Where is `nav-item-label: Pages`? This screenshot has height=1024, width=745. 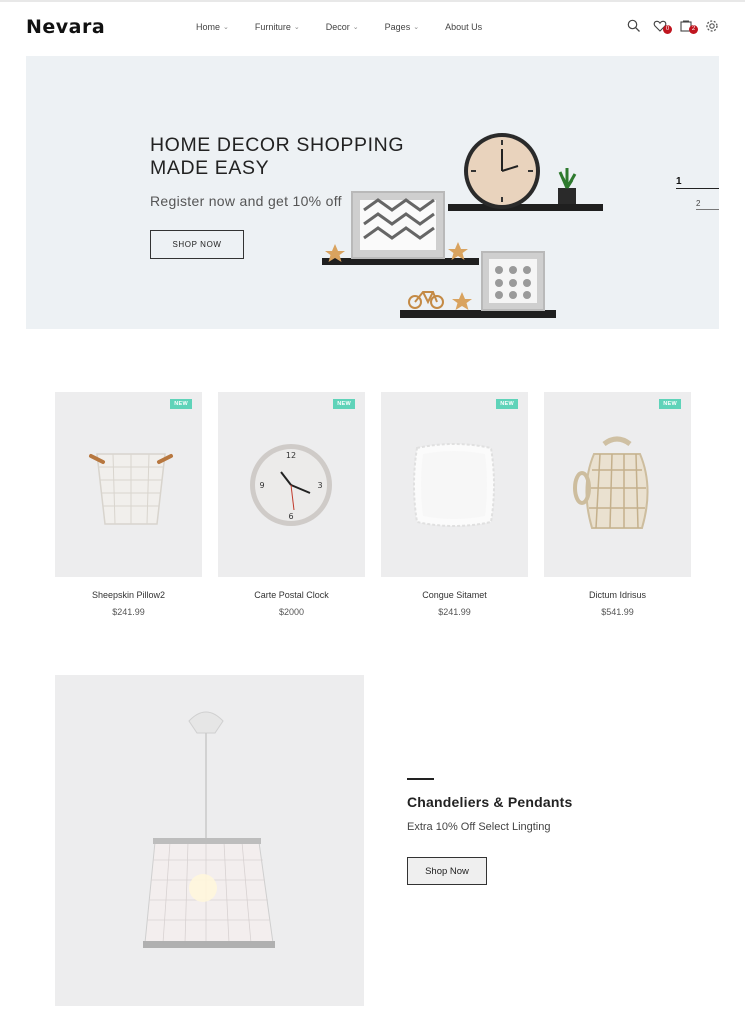
nav-item-label: Pages is located at coordinates (397, 27).